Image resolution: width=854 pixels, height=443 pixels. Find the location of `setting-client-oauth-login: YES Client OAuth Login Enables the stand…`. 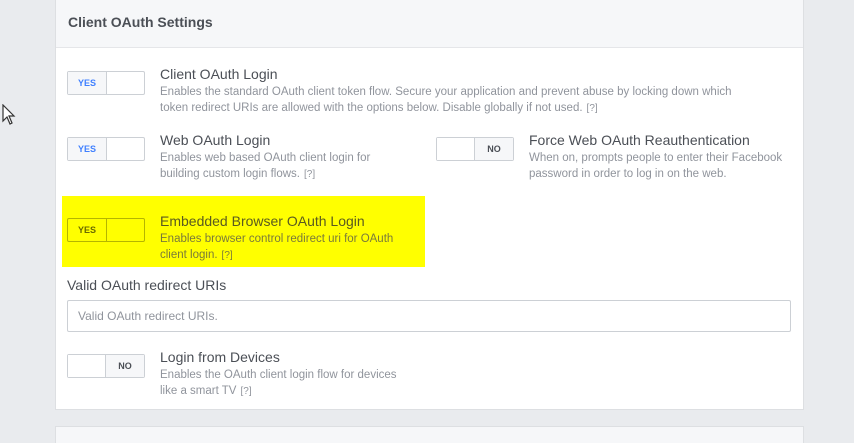

setting-client-oauth-login: YES Client OAuth Login Enables the stand… is located at coordinates (412, 93).